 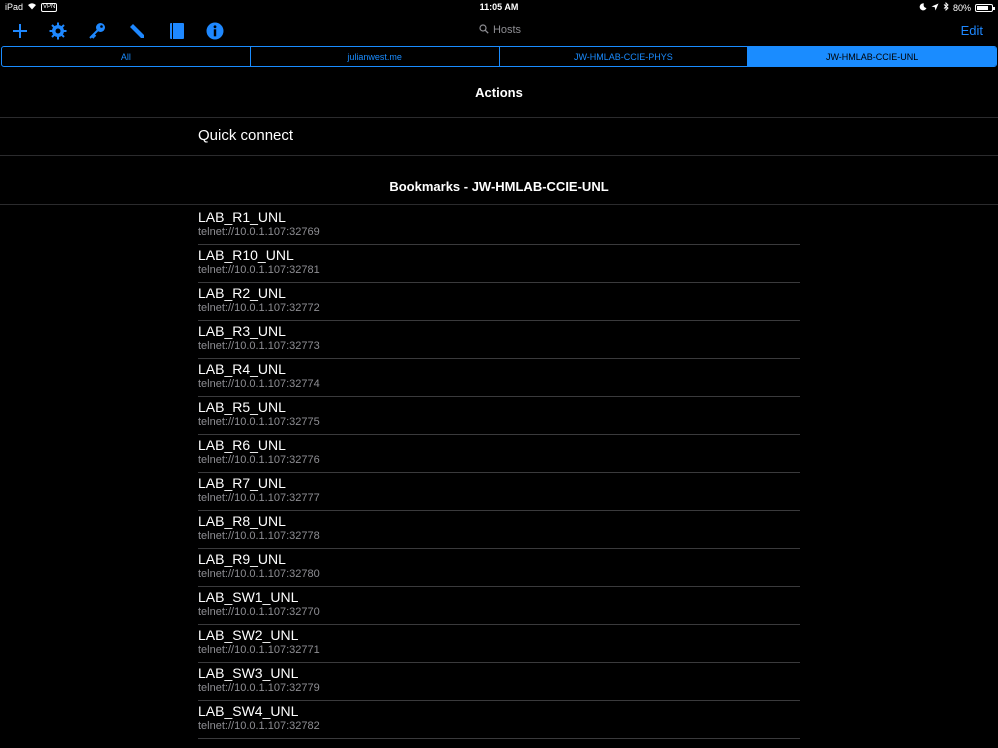 I want to click on bookmark-name: LAB_R10_UNL, so click(x=246, y=255).